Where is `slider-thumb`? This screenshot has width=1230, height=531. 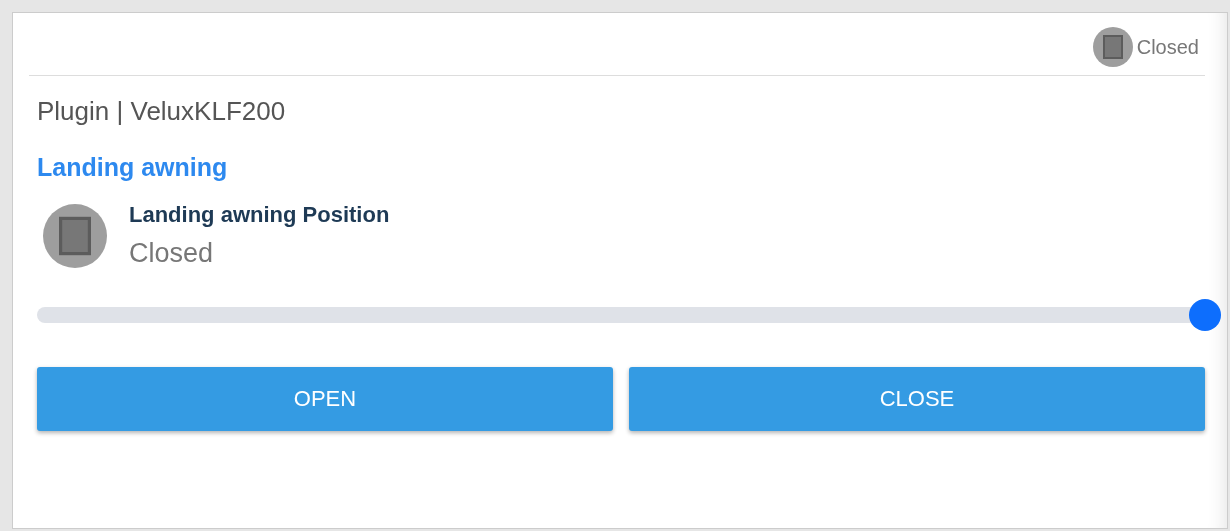 slider-thumb is located at coordinates (1205, 315).